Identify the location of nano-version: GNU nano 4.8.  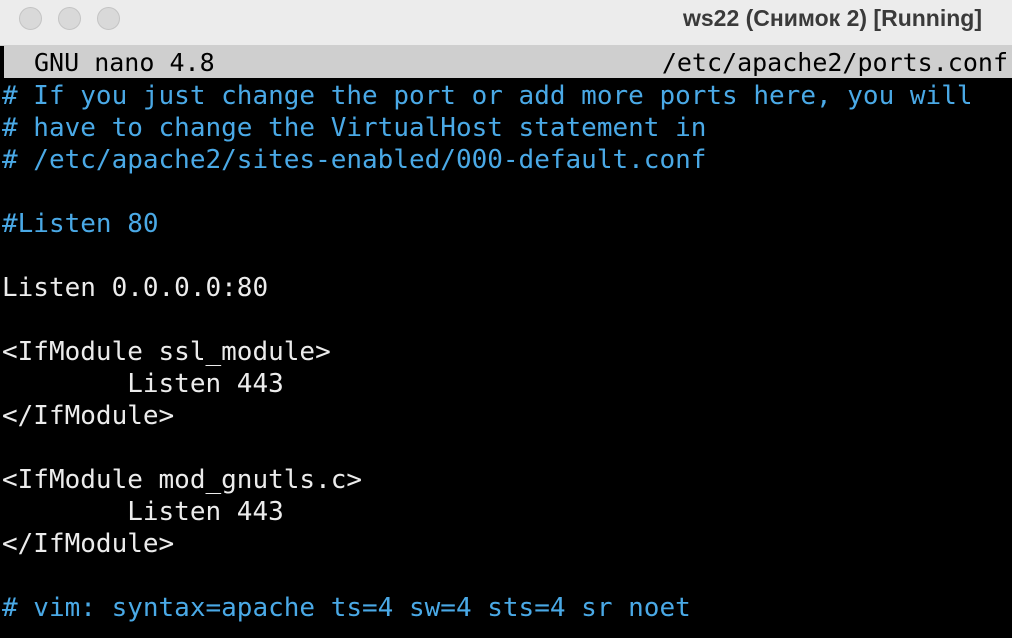
(124, 62).